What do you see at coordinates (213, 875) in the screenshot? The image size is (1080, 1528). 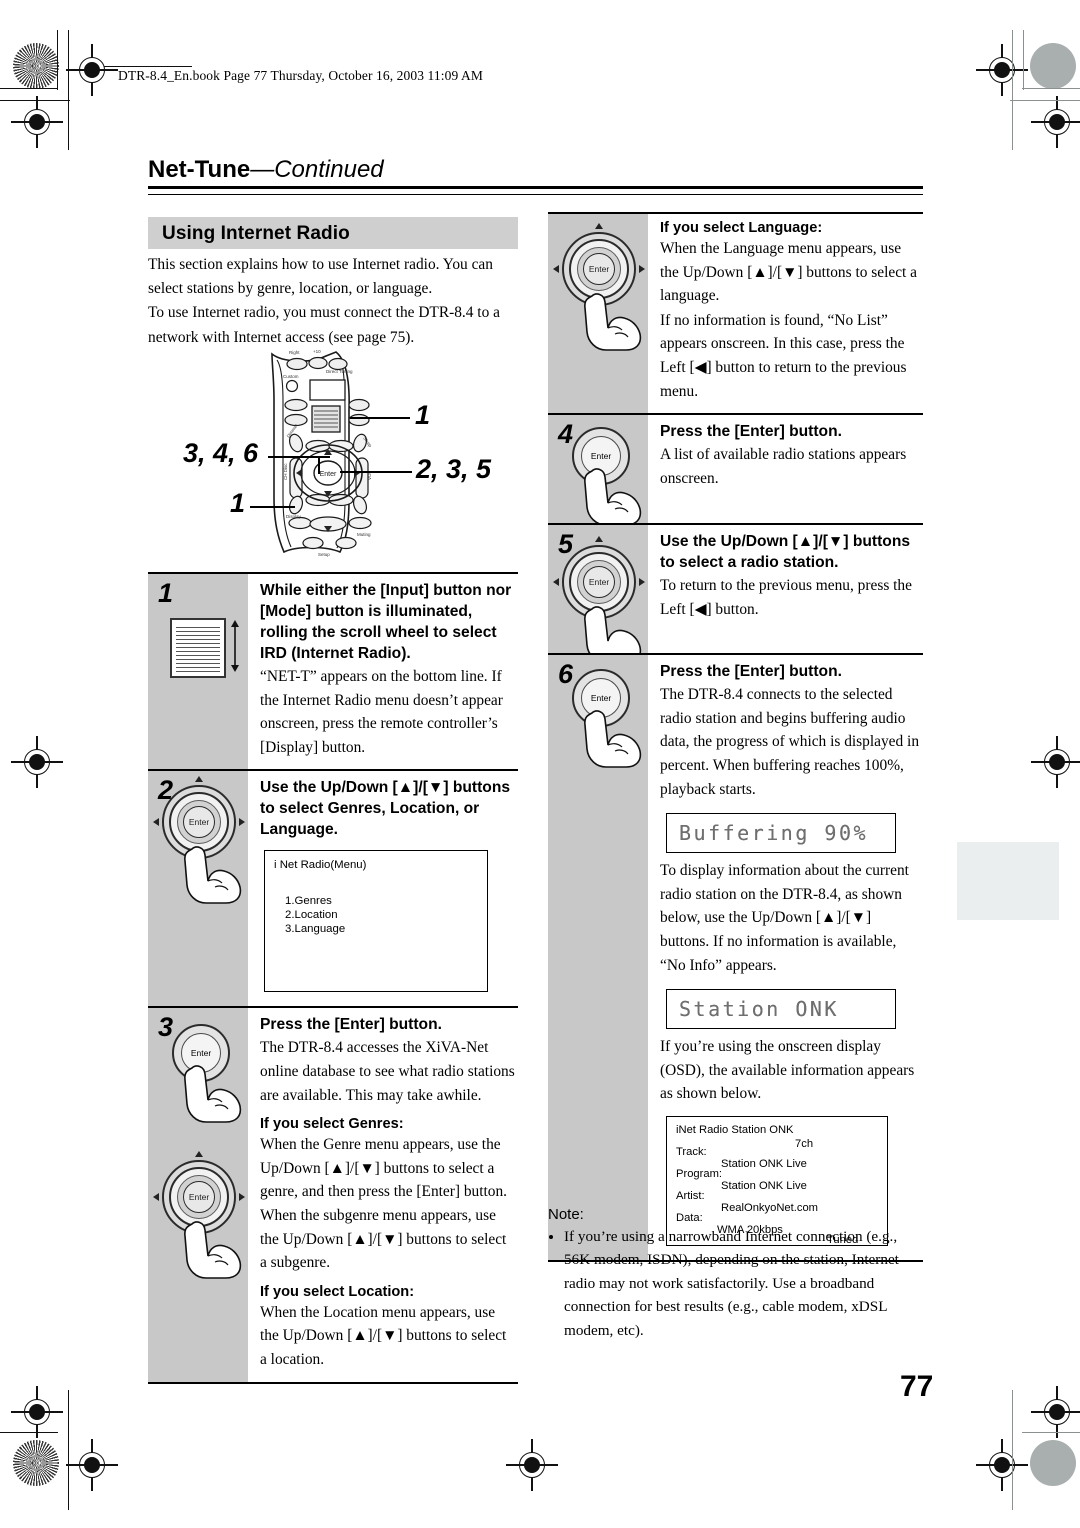 I see `pointing-hand-icon-step2` at bounding box center [213, 875].